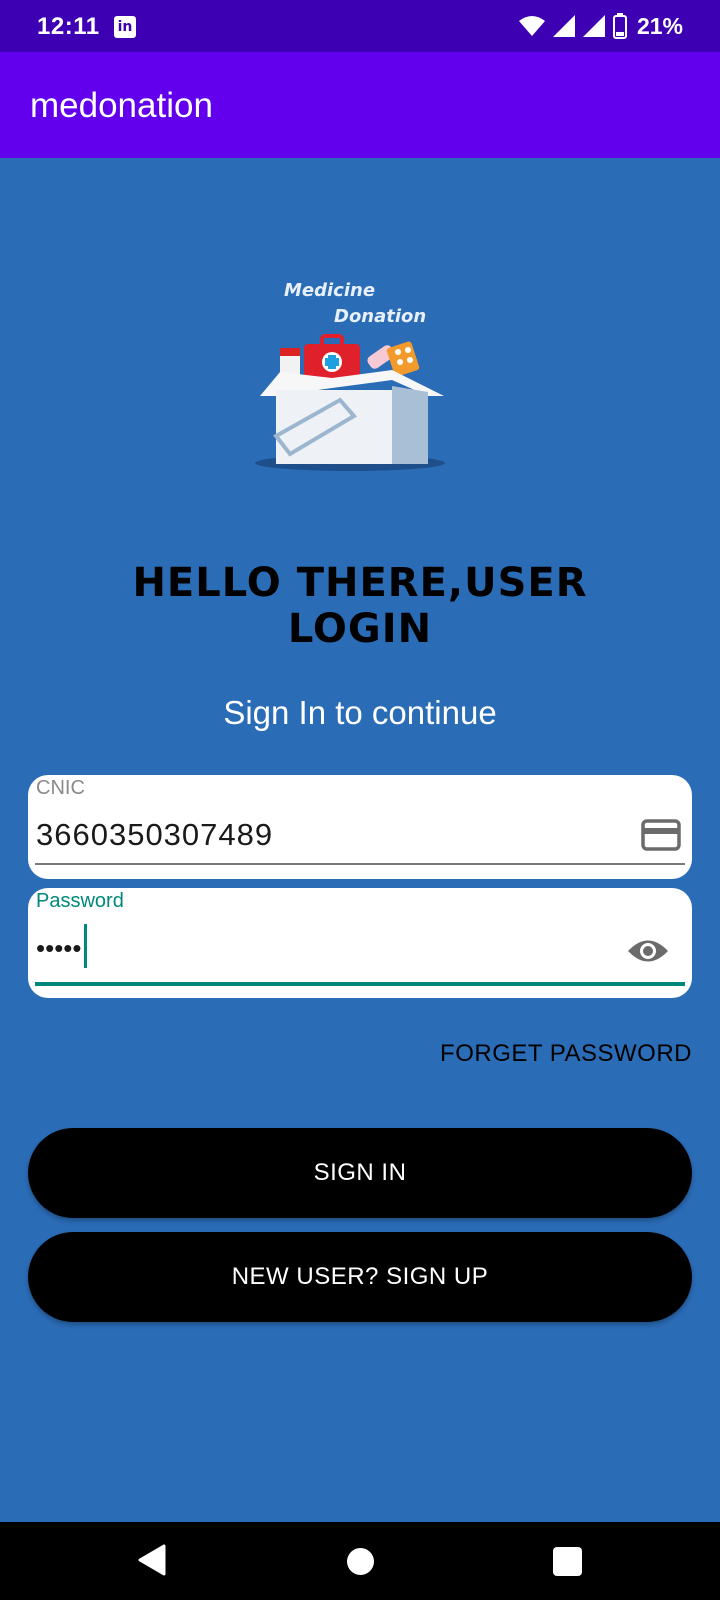  What do you see at coordinates (531, 26) in the screenshot?
I see `wifi-icon` at bounding box center [531, 26].